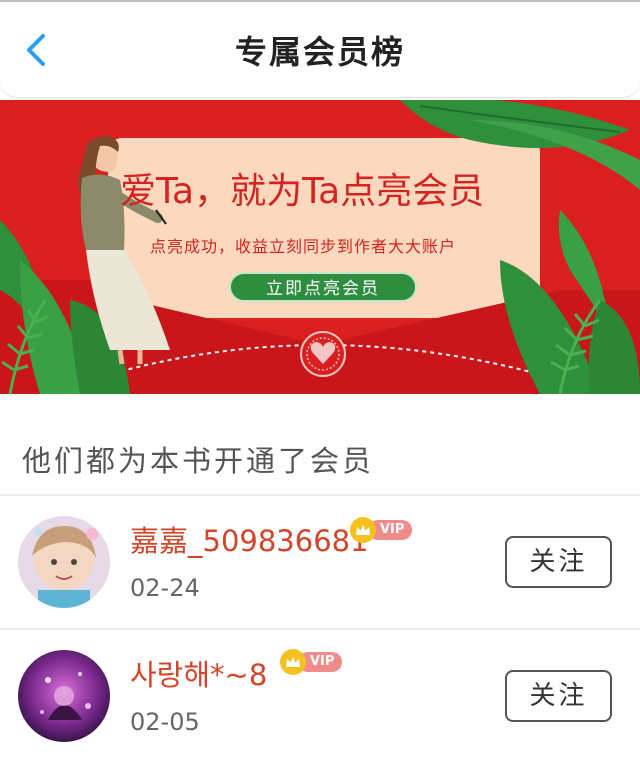 The width and height of the screenshot is (640, 767). I want to click on page-title: 专属会员榜, so click(319, 52).